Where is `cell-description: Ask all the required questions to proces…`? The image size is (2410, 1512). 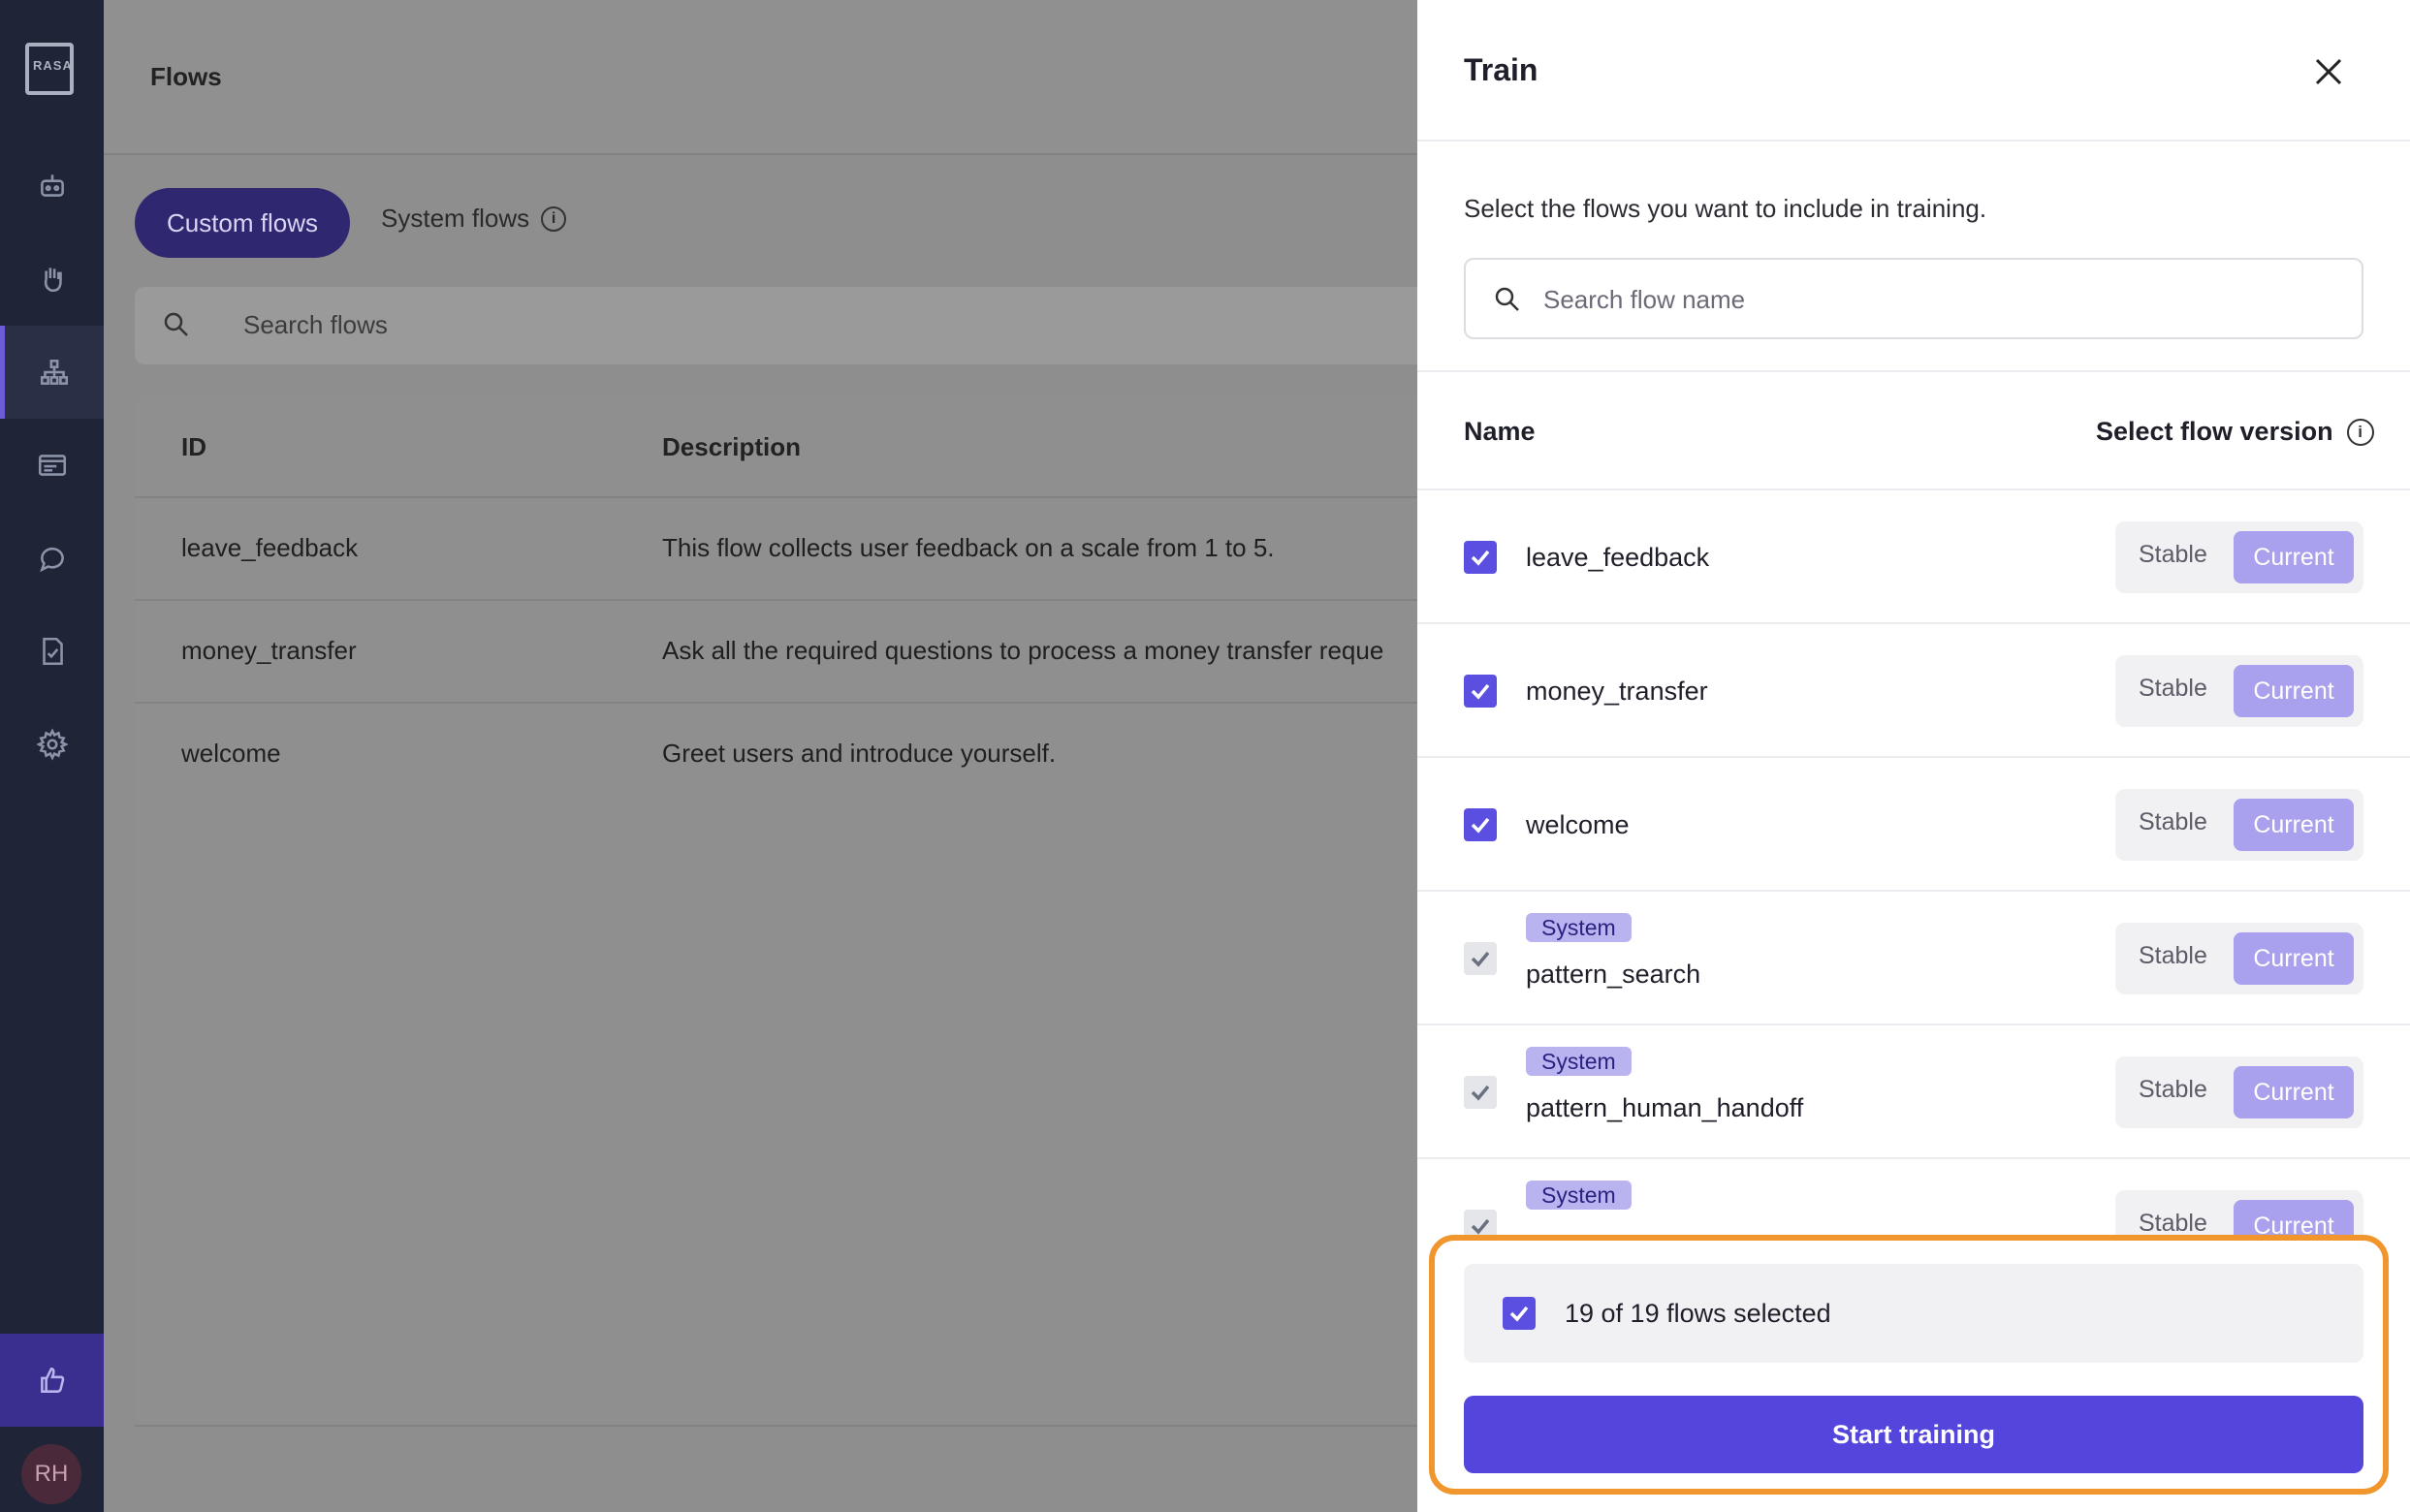
cell-description: Ask all the required questions to proces… is located at coordinates (1023, 651).